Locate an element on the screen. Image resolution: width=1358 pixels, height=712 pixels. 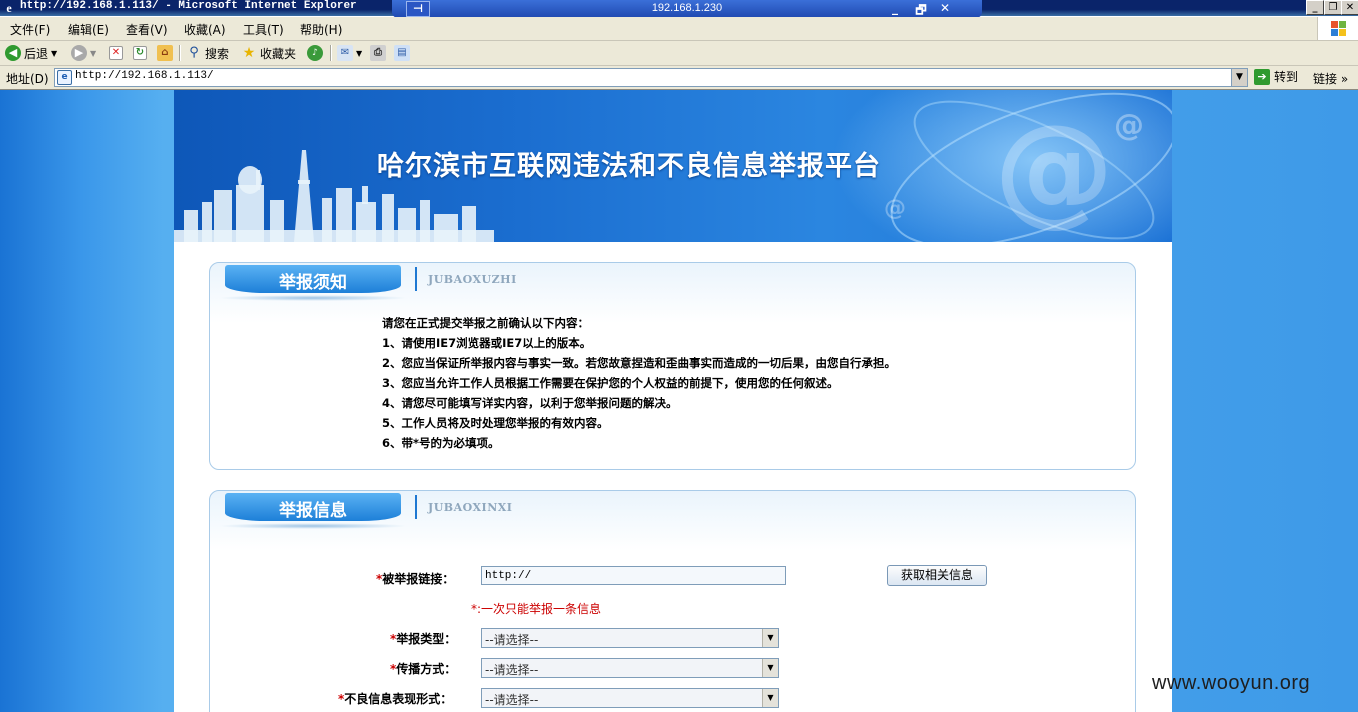
media-button: ♪ is located at coordinates (315, 53).